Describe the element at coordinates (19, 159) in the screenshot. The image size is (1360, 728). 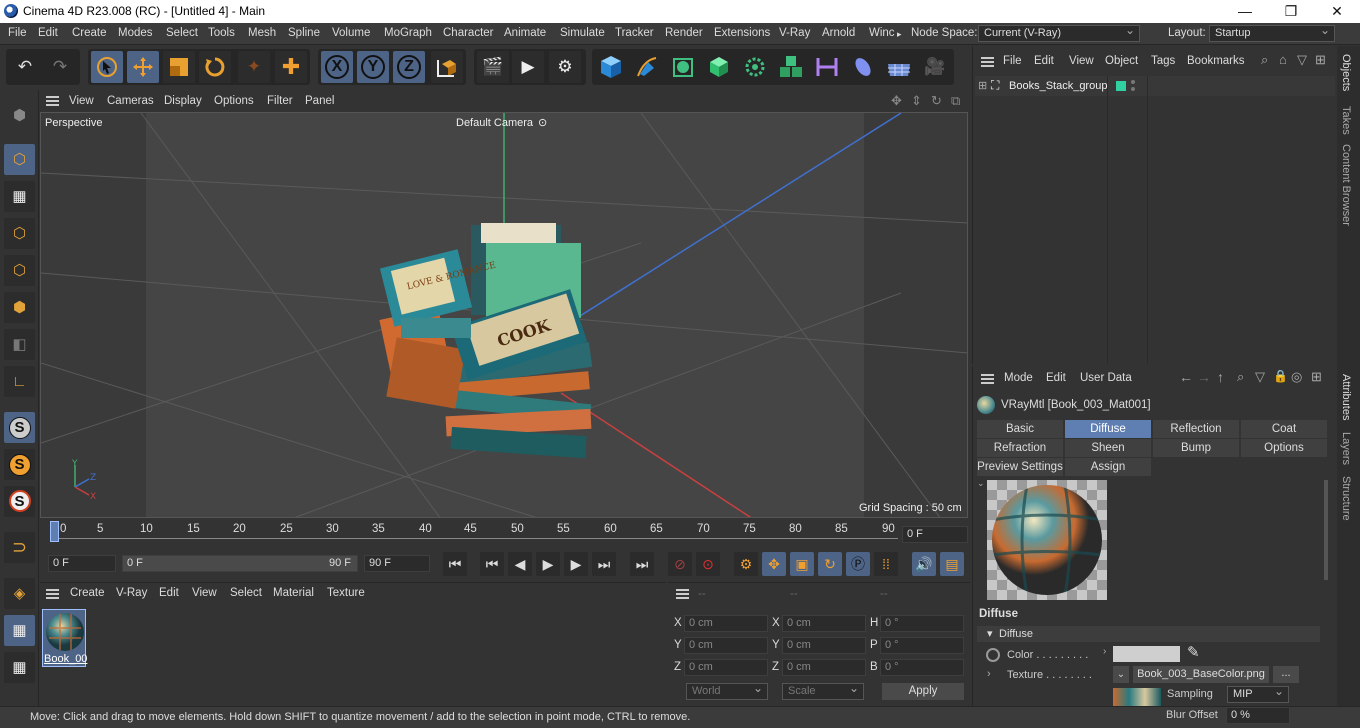
I see `model-mode-button: ⬡` at that location.